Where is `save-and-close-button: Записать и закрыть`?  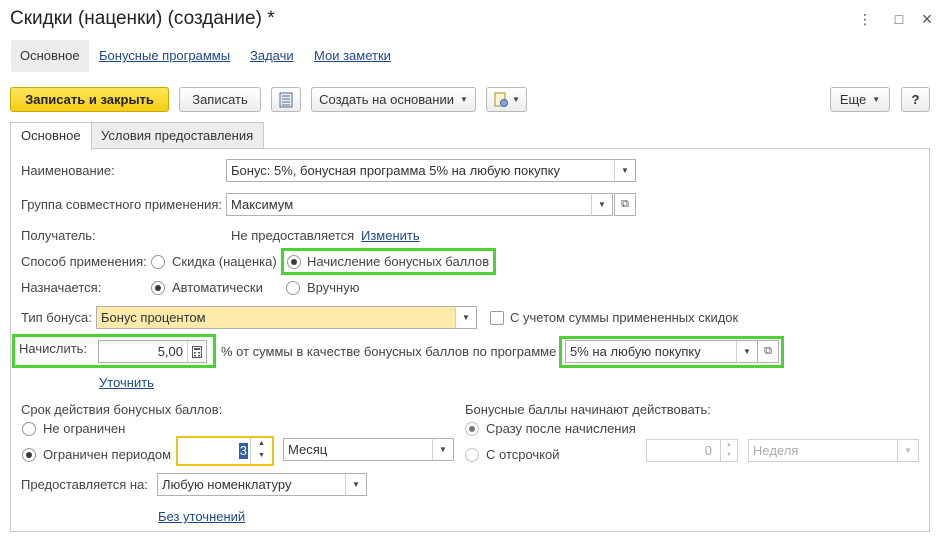 save-and-close-button: Записать и закрыть is located at coordinates (89, 99).